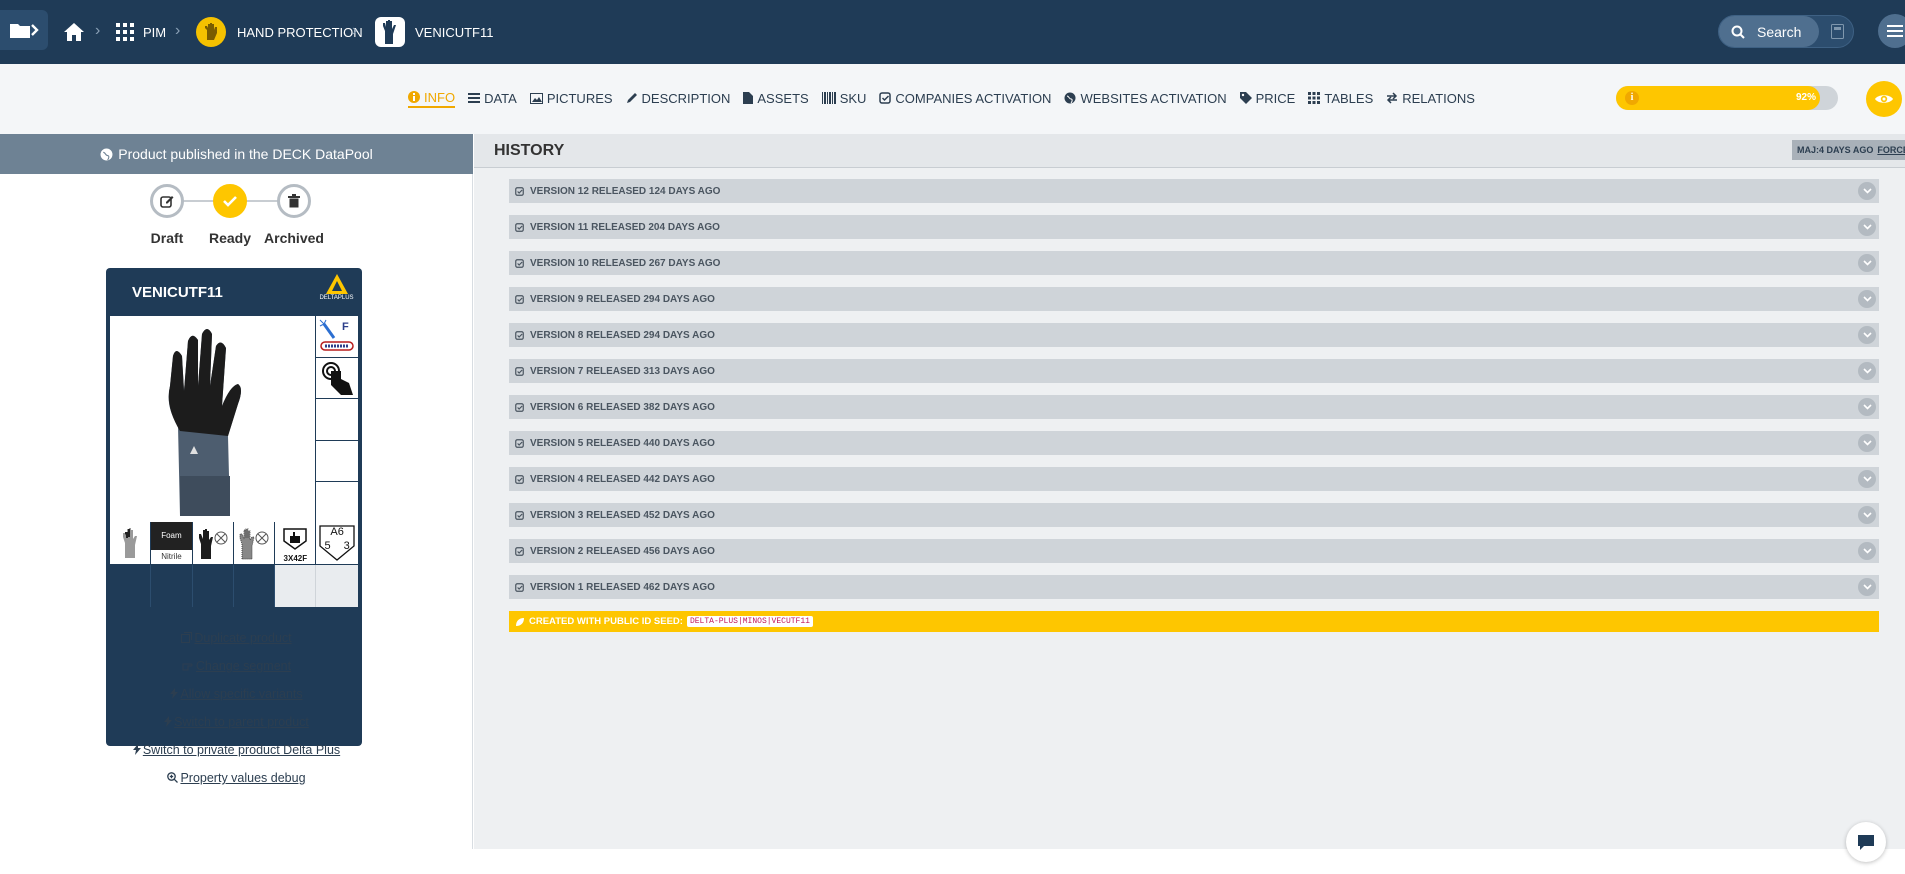  Describe the element at coordinates (1194, 443) in the screenshot. I see `version-row: VERSION 5 RELEASED 440 DAYS AGO` at that location.